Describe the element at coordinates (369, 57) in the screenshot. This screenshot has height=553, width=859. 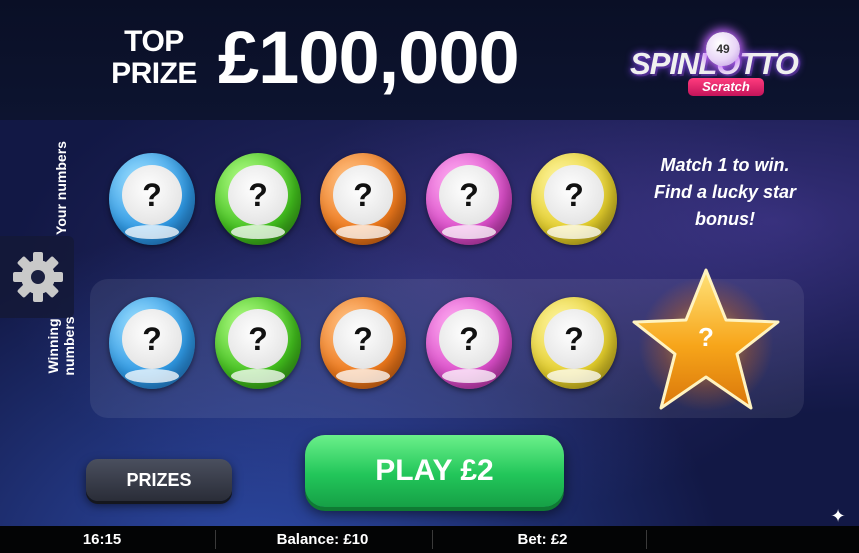
I see `top-prize-amount: £100,000` at that location.